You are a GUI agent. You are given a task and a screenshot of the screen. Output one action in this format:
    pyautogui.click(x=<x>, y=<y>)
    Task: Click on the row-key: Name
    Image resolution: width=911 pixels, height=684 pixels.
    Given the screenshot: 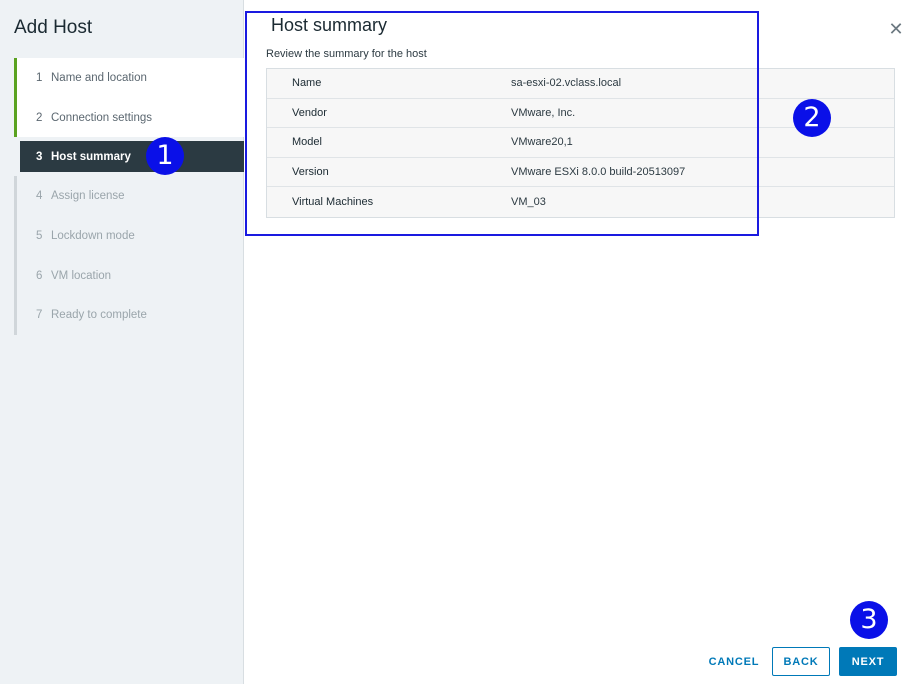 What is the action you would take?
    pyautogui.click(x=307, y=83)
    